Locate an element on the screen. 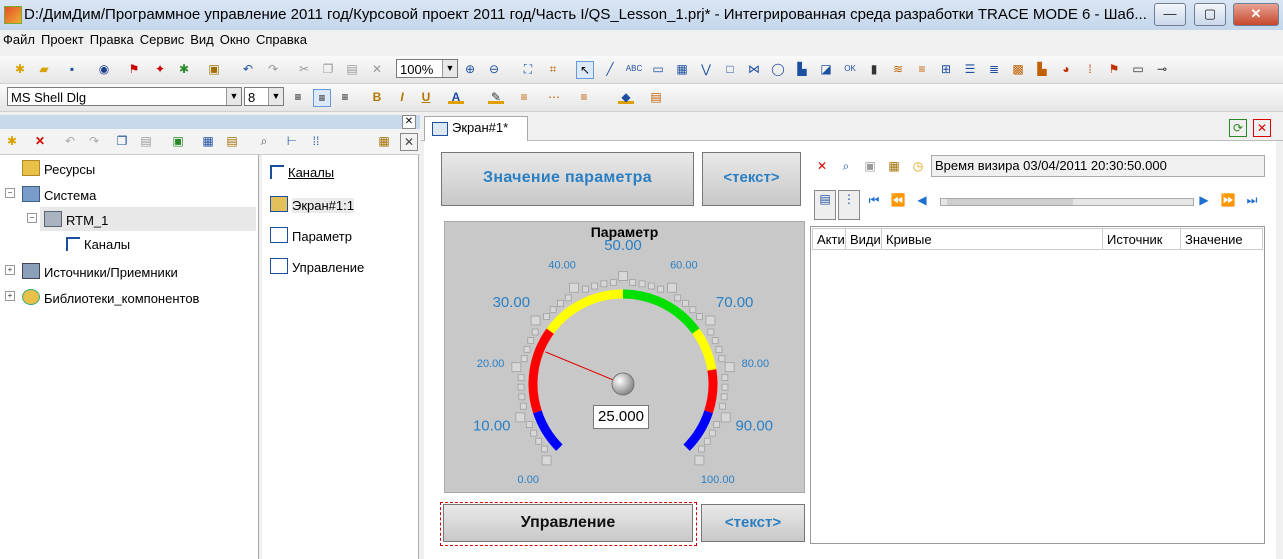  maximize-button: ▢ is located at coordinates (1210, 14).